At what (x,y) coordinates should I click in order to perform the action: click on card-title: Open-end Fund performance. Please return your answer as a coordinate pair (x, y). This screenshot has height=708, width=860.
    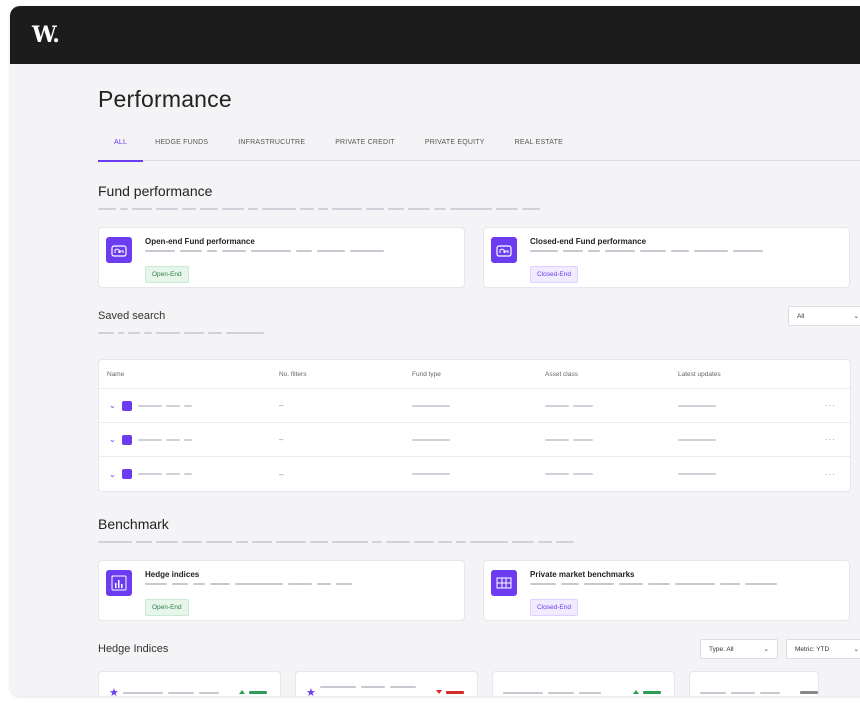
    Looking at the image, I should click on (200, 241).